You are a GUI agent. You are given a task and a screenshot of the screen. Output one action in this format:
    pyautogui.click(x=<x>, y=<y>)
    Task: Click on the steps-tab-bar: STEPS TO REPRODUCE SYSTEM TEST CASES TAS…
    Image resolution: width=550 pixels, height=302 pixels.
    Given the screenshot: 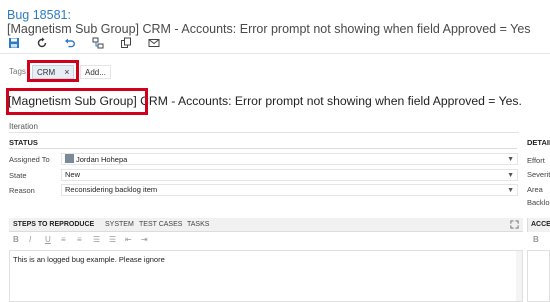 What is the action you would take?
    pyautogui.click(x=266, y=225)
    